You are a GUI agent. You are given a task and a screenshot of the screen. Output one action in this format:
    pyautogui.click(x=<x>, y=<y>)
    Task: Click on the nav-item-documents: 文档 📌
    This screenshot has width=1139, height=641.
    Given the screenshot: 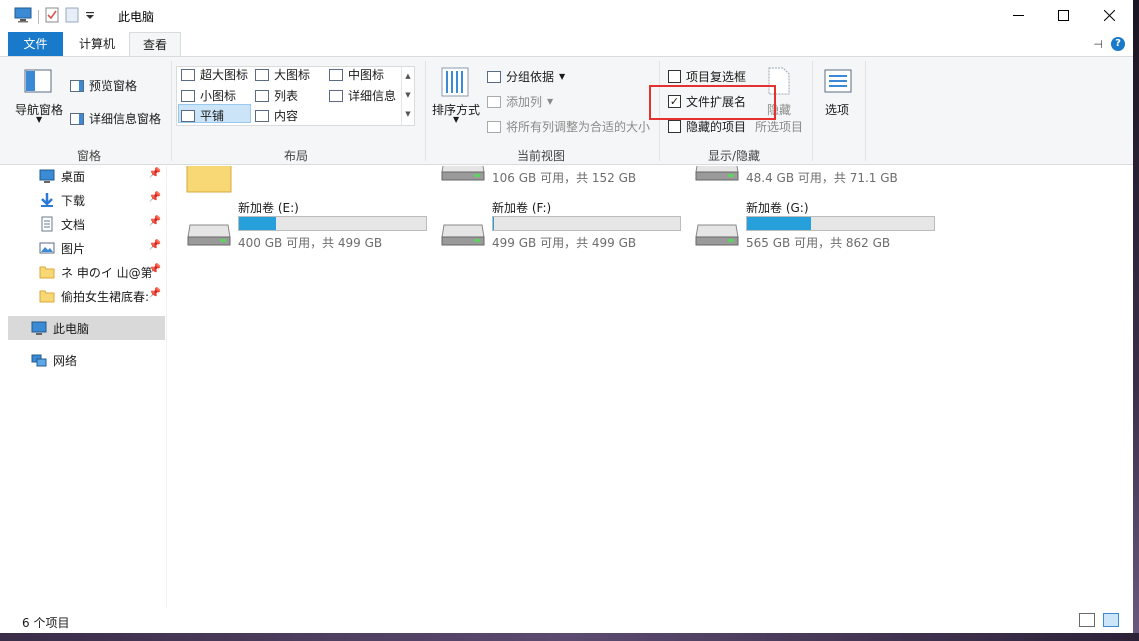 What is the action you would take?
    pyautogui.click(x=86, y=224)
    